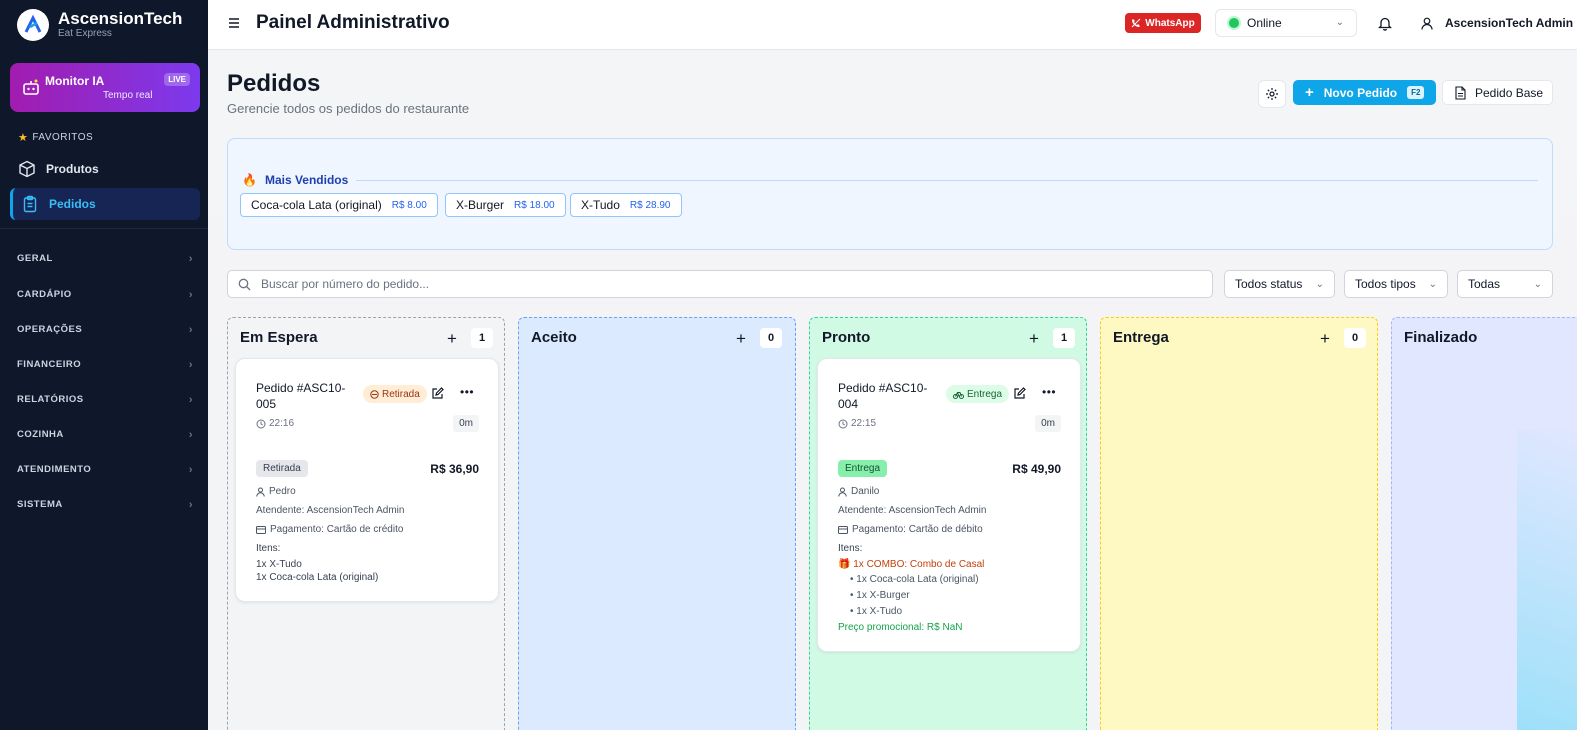 The image size is (1577, 730). Describe the element at coordinates (1239, 523) in the screenshot. I see `column-entrega: Entrega + 0` at that location.